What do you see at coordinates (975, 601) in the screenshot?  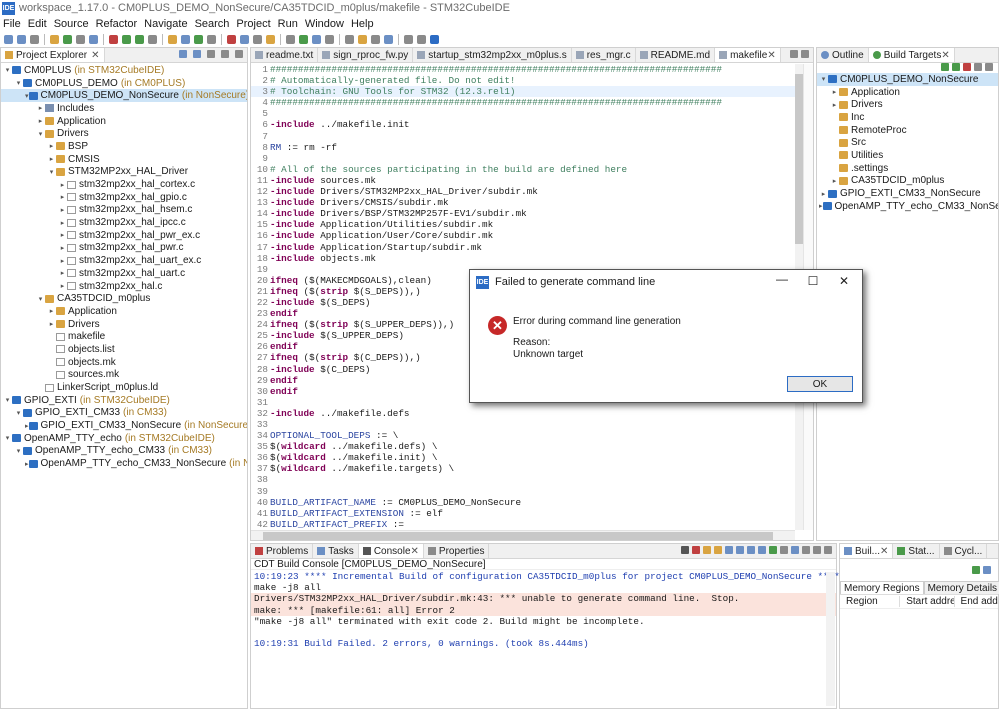 I see `column-header: End addre` at bounding box center [975, 601].